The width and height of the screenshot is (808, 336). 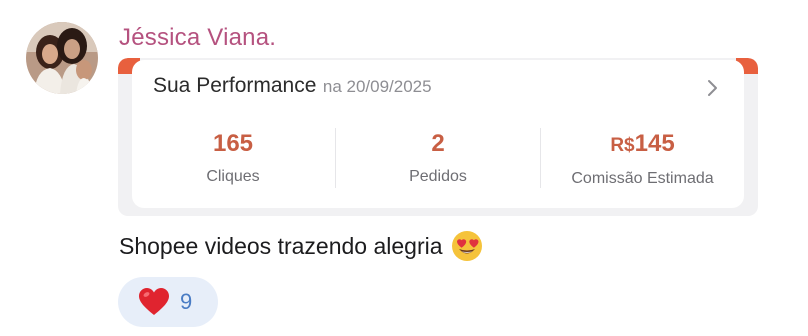 What do you see at coordinates (622, 145) in the screenshot?
I see `currency-symbol: R$` at bounding box center [622, 145].